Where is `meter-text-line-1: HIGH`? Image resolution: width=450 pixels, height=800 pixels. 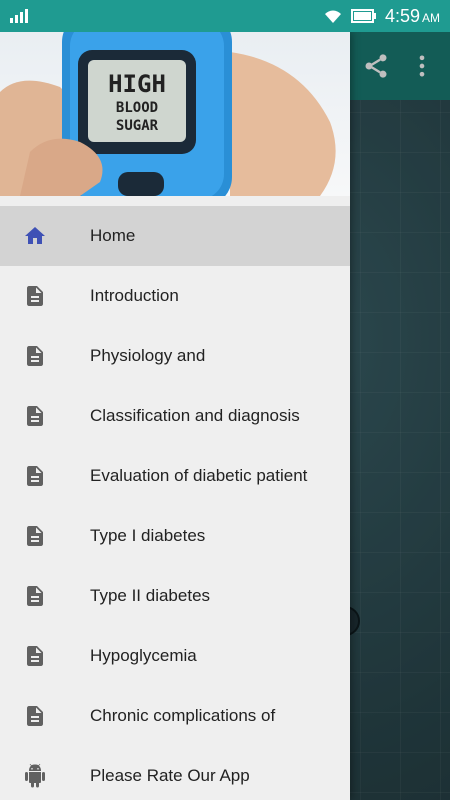
meter-text-line-1: HIGH is located at coordinates (137, 84).